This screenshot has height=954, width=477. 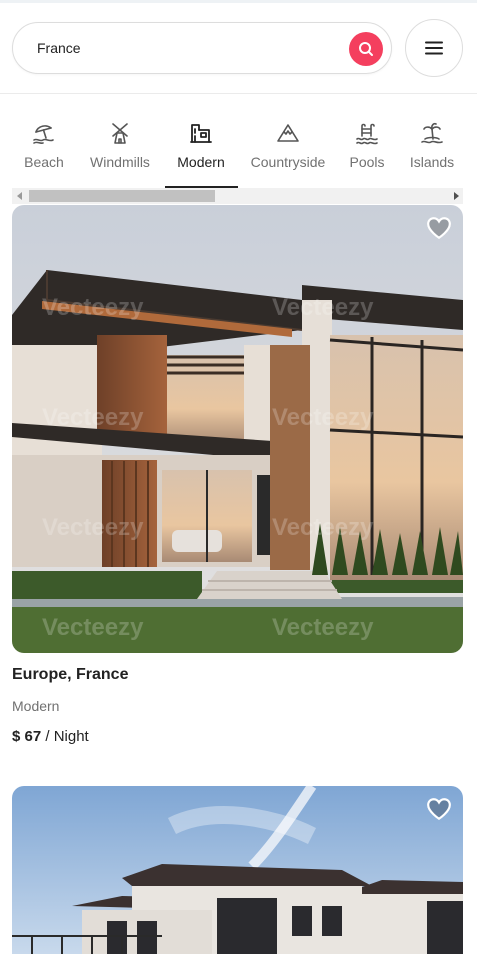 What do you see at coordinates (27, 736) in the screenshot?
I see `listing-price: $ 67` at bounding box center [27, 736].